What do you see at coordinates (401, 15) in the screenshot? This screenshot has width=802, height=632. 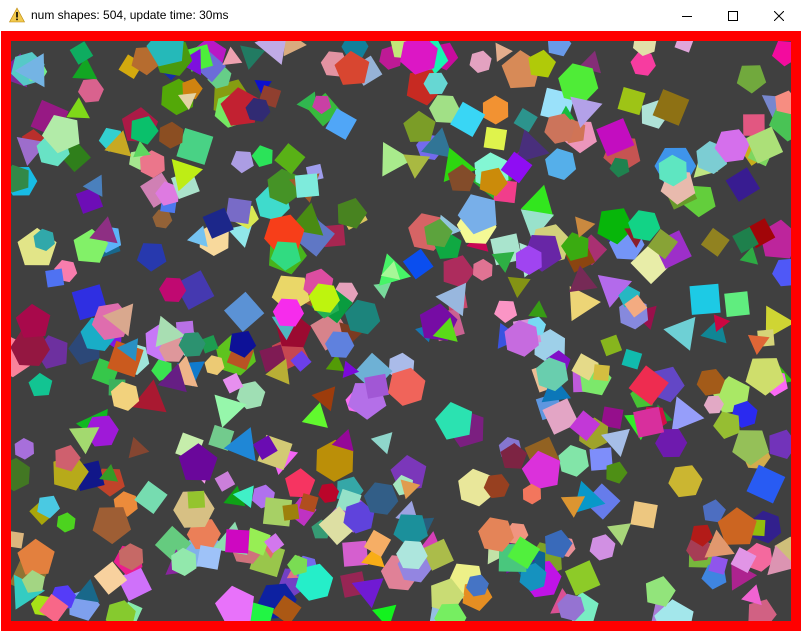 I see `title-bar: num shapes: 504, update time: 30ms` at bounding box center [401, 15].